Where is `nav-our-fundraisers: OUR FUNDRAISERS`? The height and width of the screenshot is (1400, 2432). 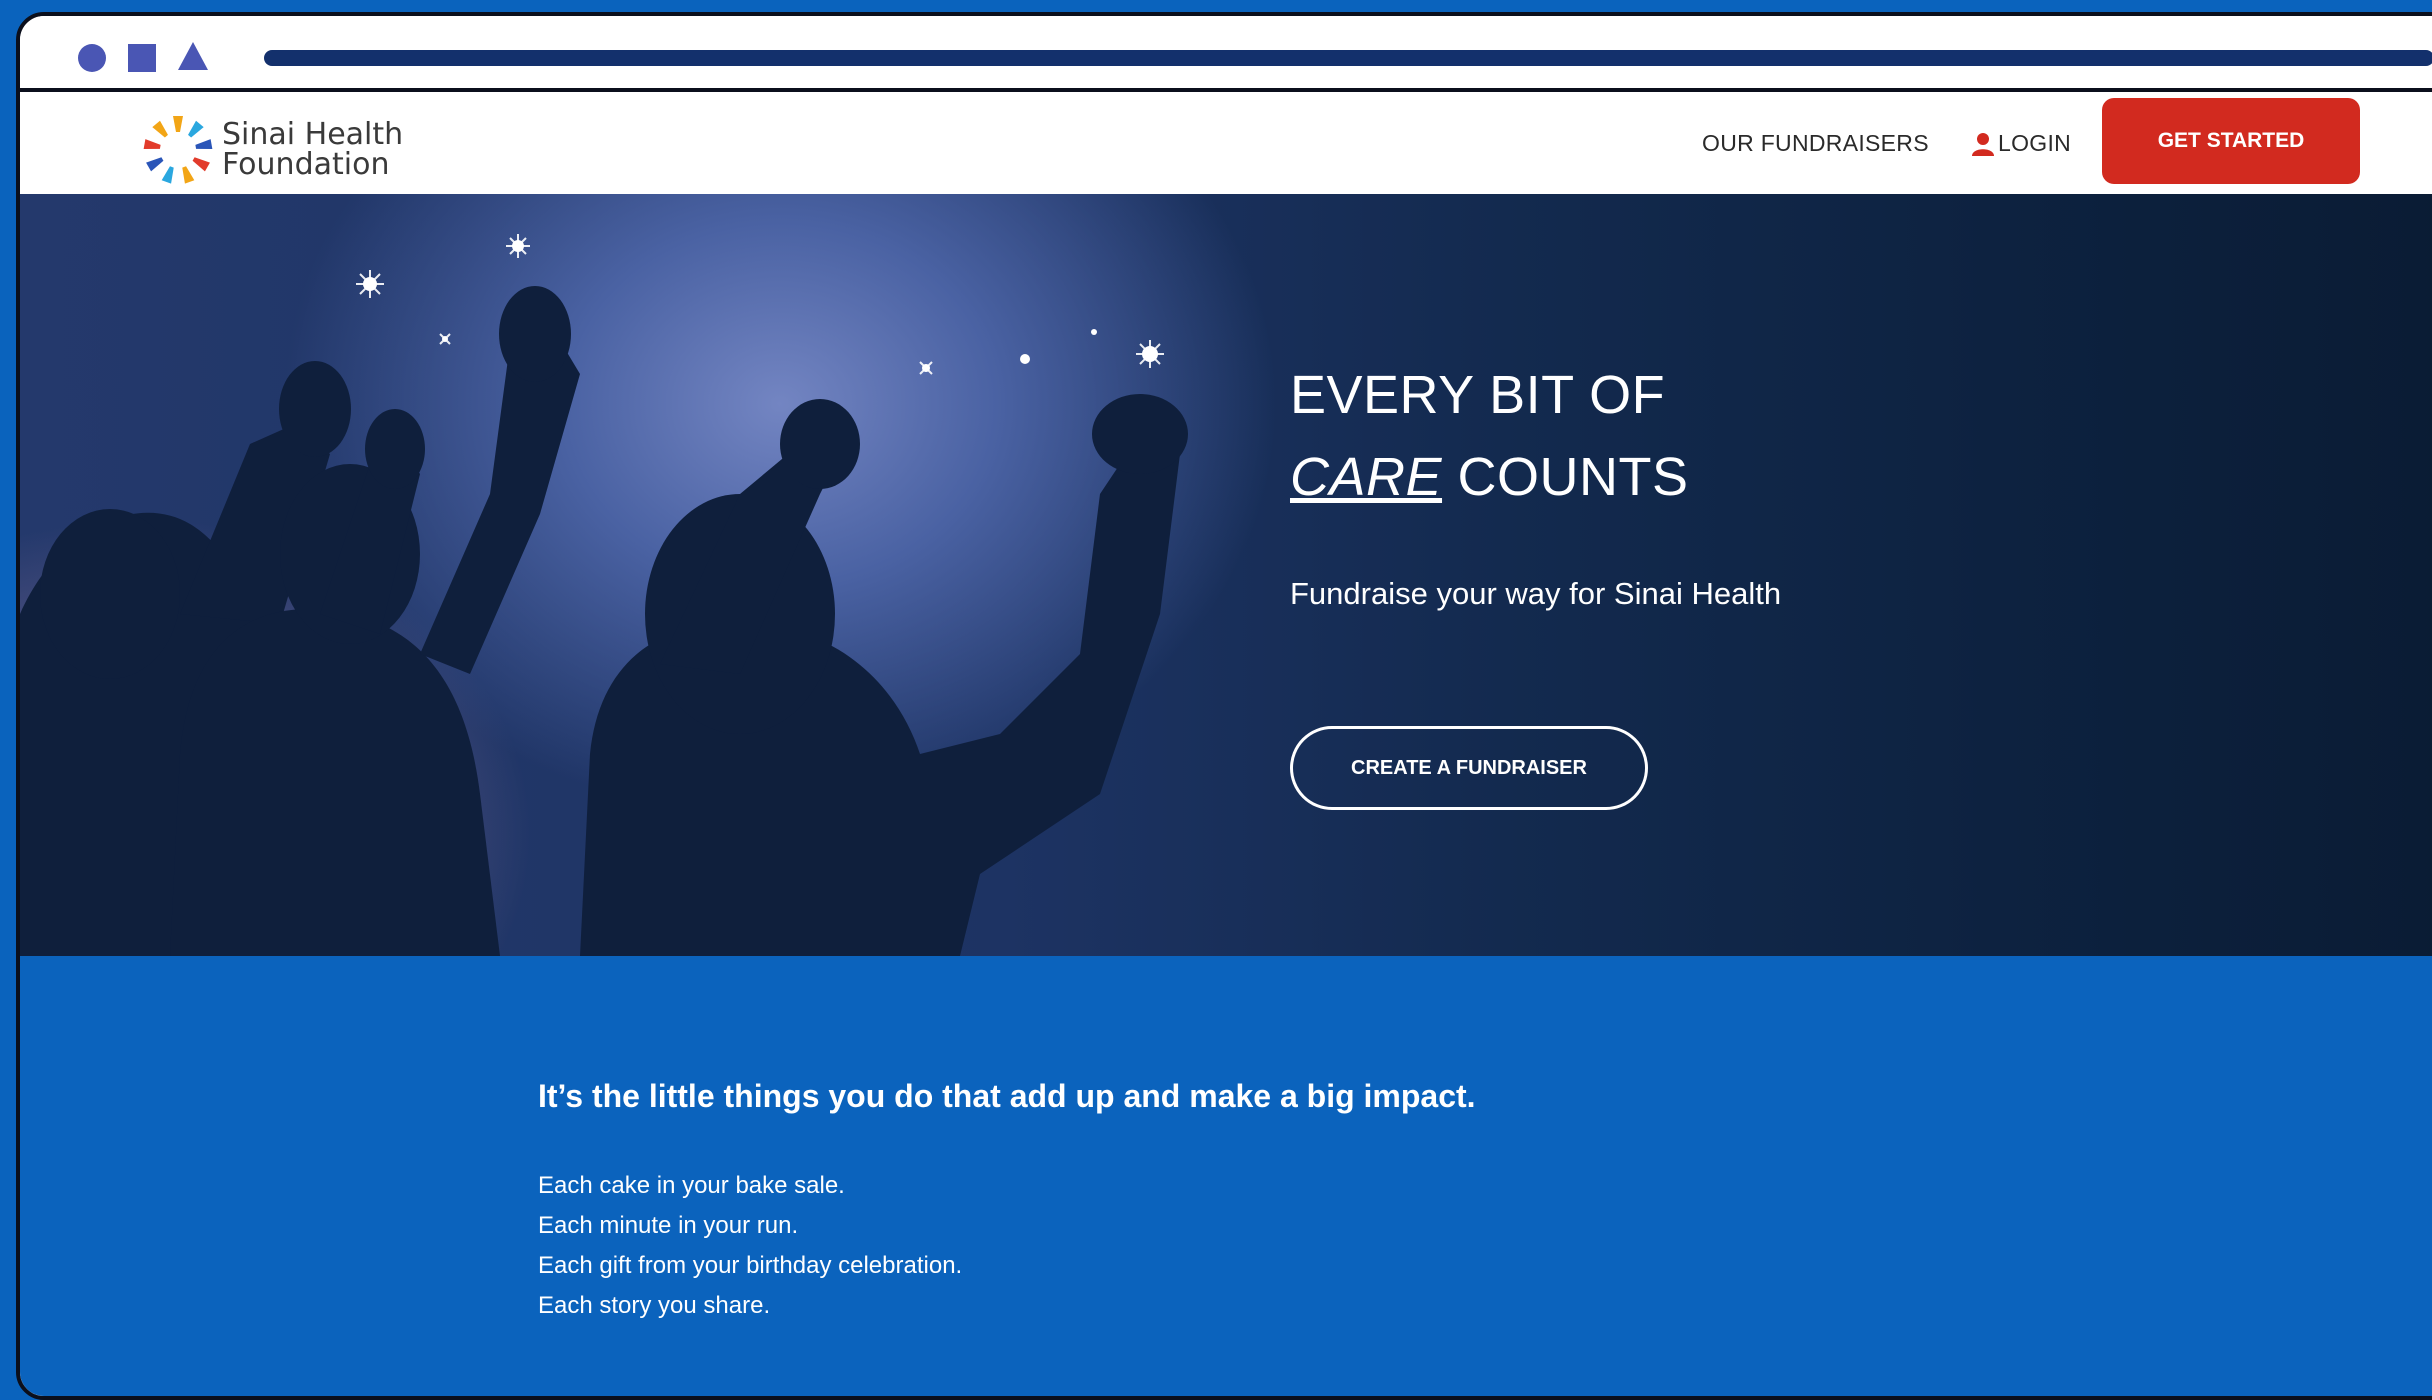 nav-our-fundraisers: OUR FUNDRAISERS is located at coordinates (1815, 143).